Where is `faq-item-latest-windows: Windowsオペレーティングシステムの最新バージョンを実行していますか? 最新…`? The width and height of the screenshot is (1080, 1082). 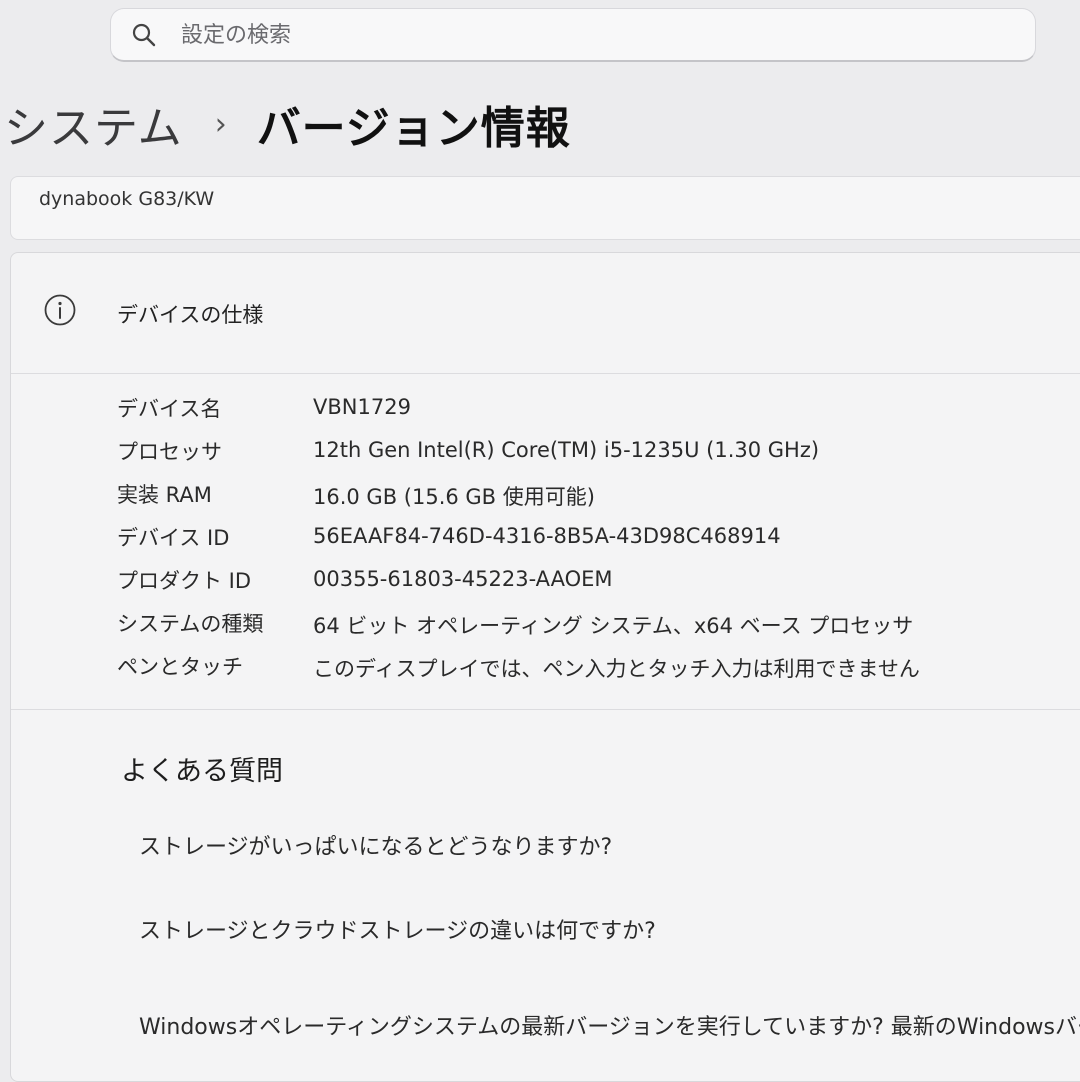
faq-item-latest-windows: Windowsオペレーティングシステムの最新バージョンを実行していますか? 最新… is located at coordinates (609, 1025).